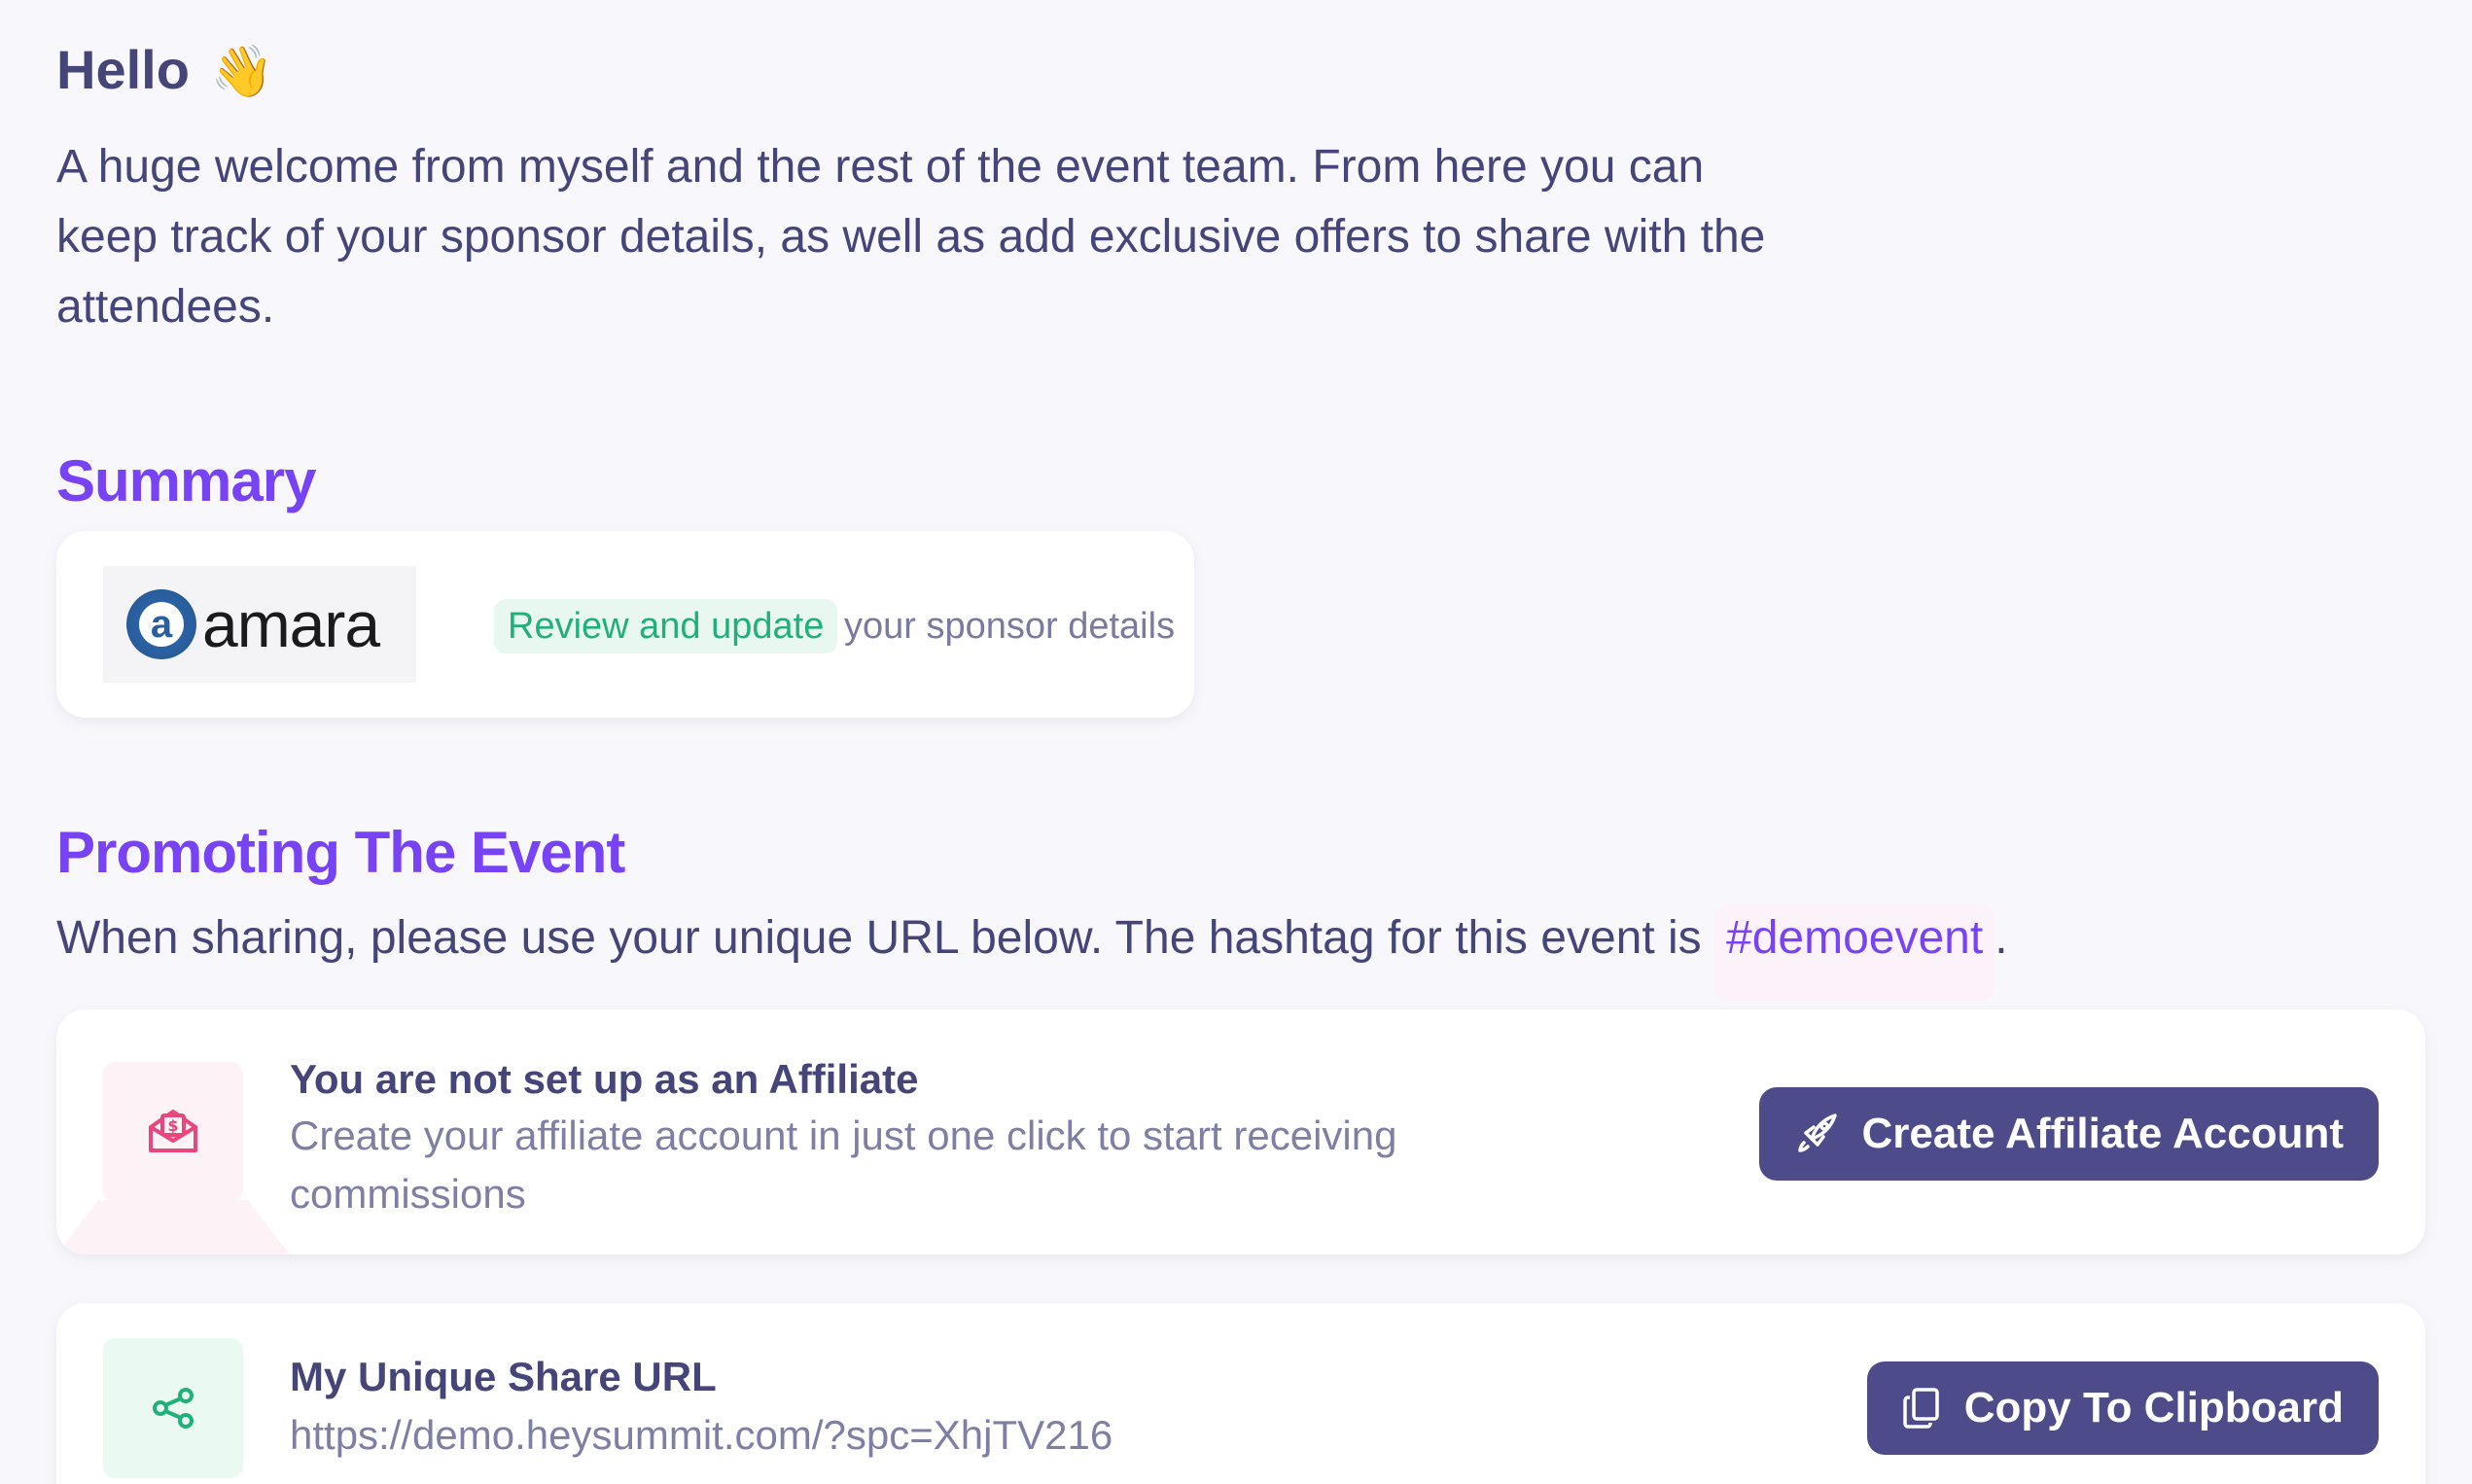 The width and height of the screenshot is (2472, 1484). I want to click on summary-heading: Summary, so click(186, 481).